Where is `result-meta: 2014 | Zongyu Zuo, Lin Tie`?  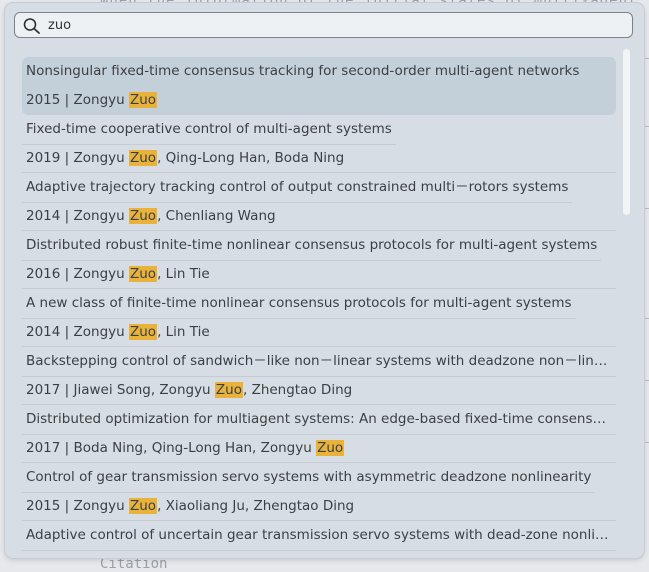
result-meta: 2014 | Zongyu Zuo, Lin Tie is located at coordinates (118, 332).